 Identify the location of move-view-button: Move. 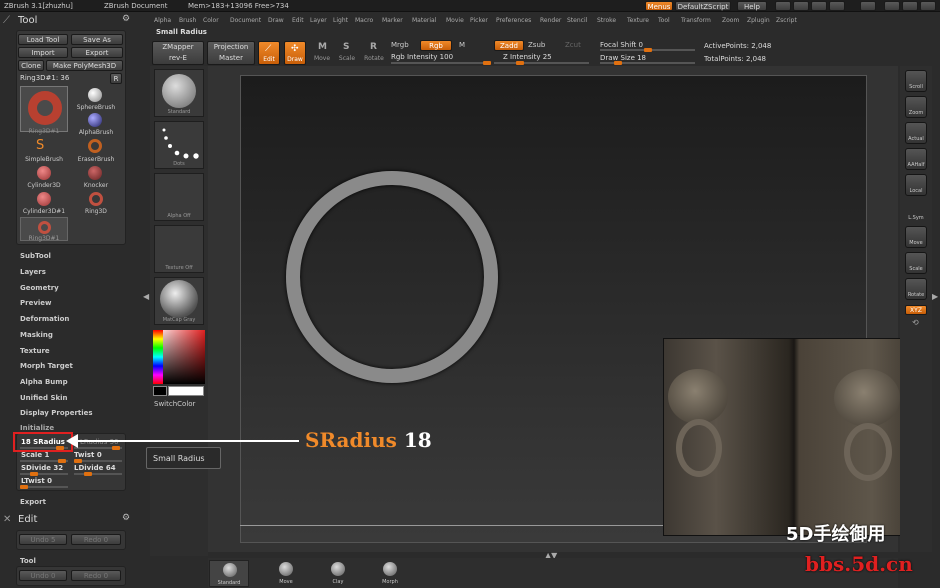
(916, 237).